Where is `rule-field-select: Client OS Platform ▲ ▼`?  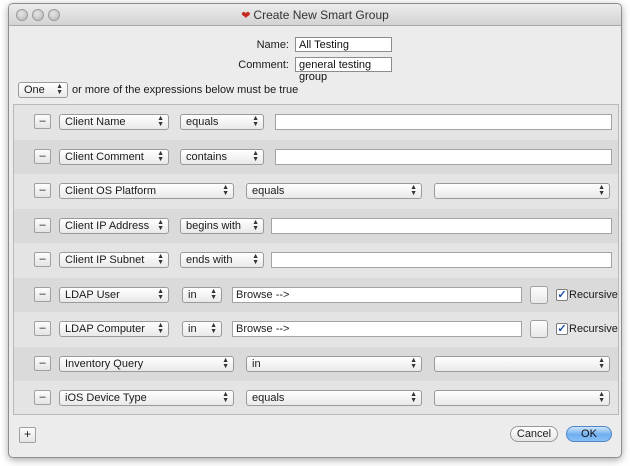 rule-field-select: Client OS Platform ▲ ▼ is located at coordinates (146, 191).